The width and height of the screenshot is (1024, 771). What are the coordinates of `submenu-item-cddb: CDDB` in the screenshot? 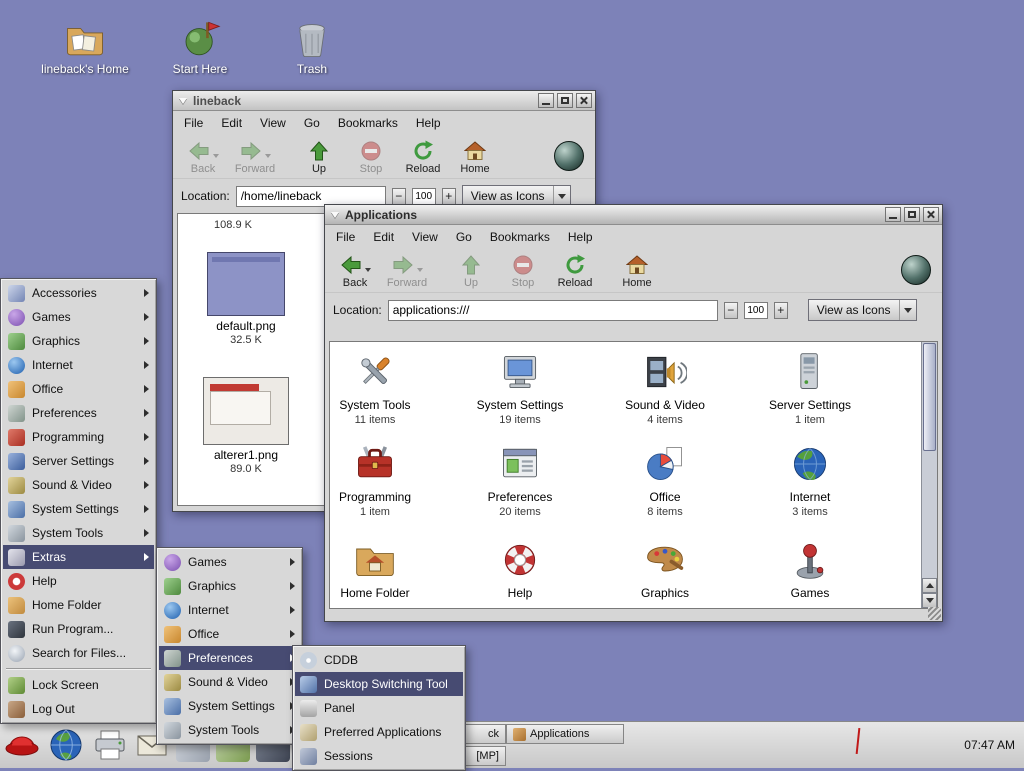 It's located at (379, 660).